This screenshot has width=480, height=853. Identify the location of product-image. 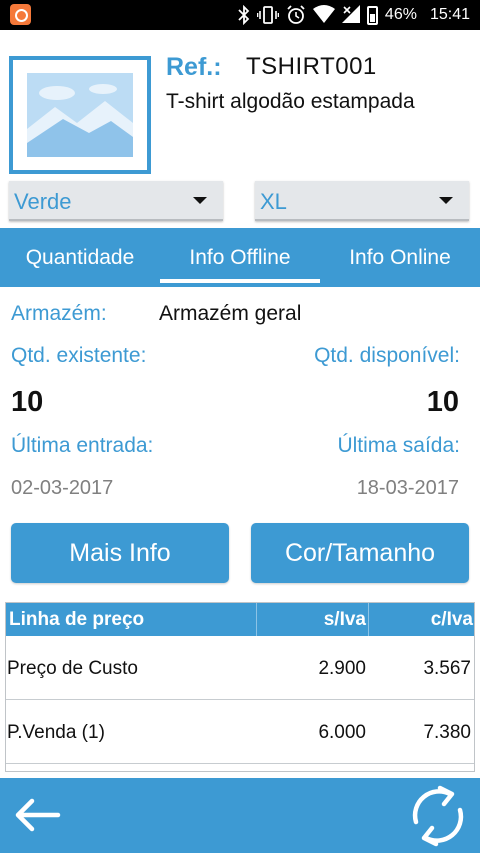
(80, 115).